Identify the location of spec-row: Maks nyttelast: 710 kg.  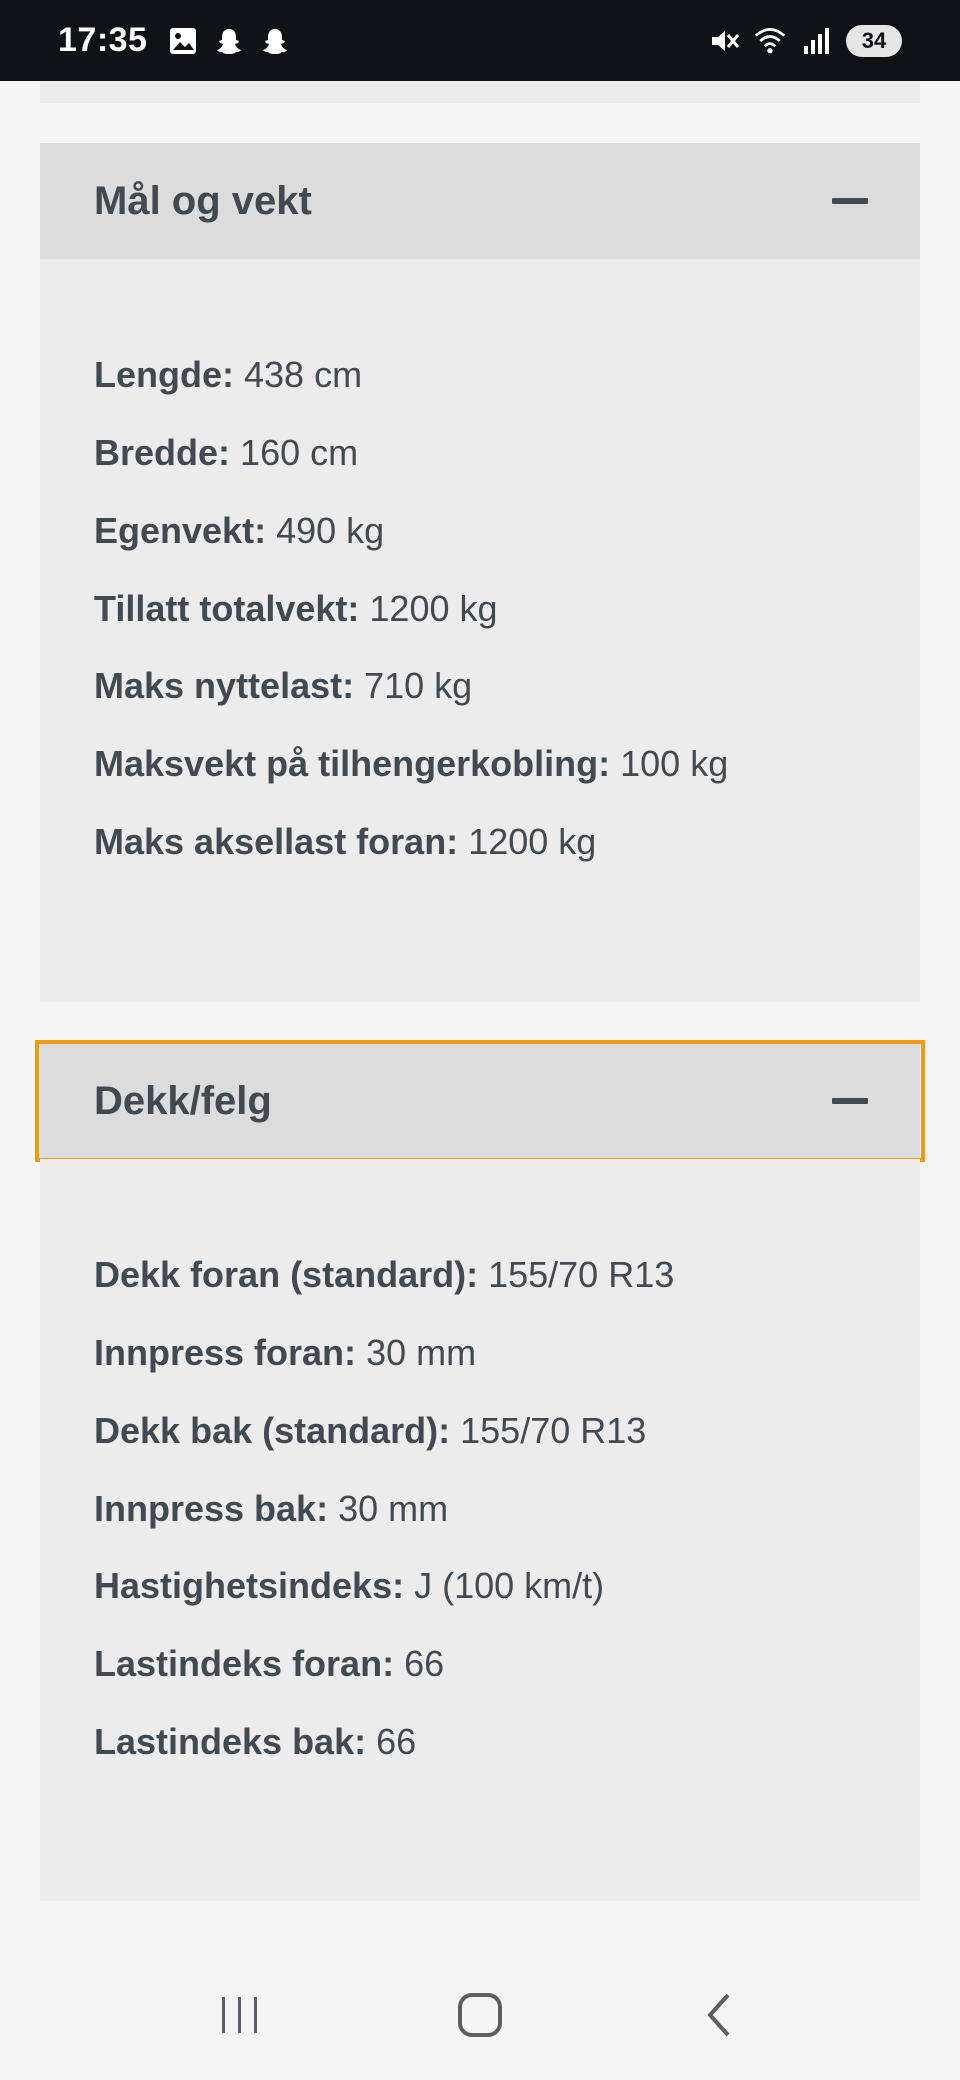
(283, 686).